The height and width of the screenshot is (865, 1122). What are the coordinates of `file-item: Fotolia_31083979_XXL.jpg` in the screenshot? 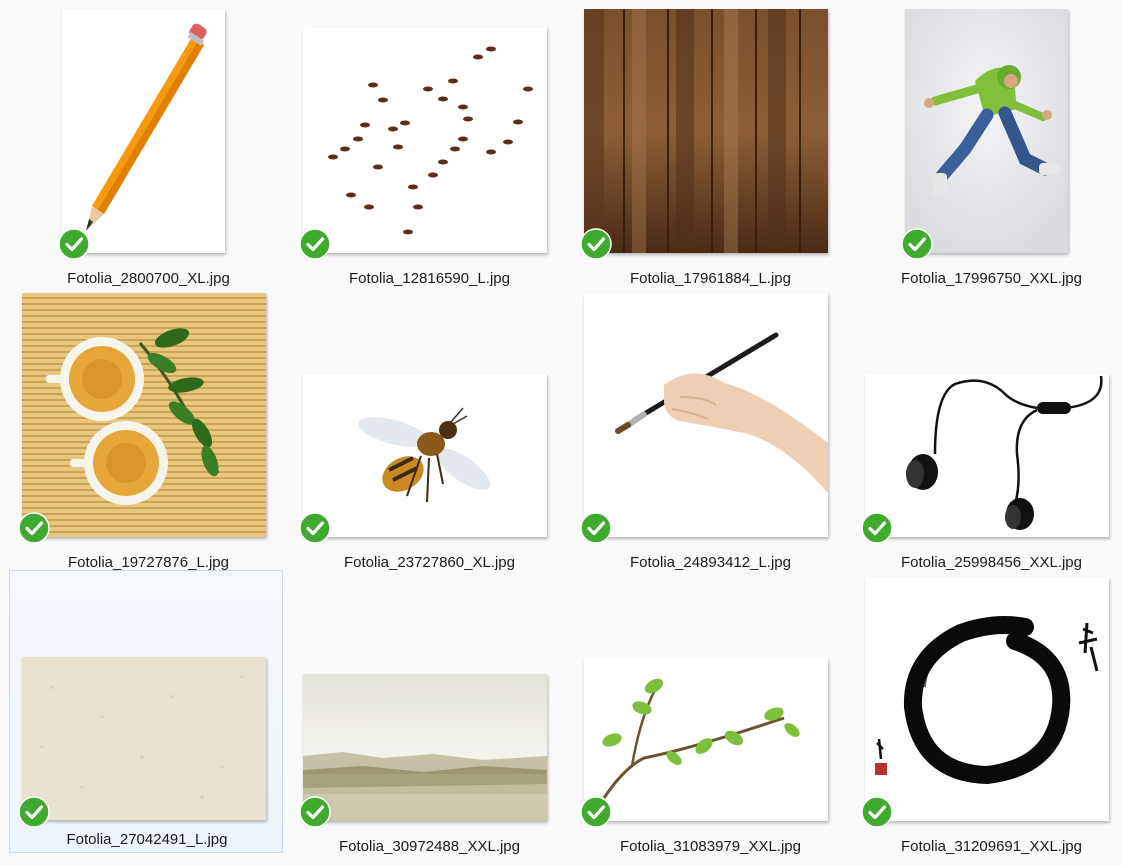 It's located at (710, 716).